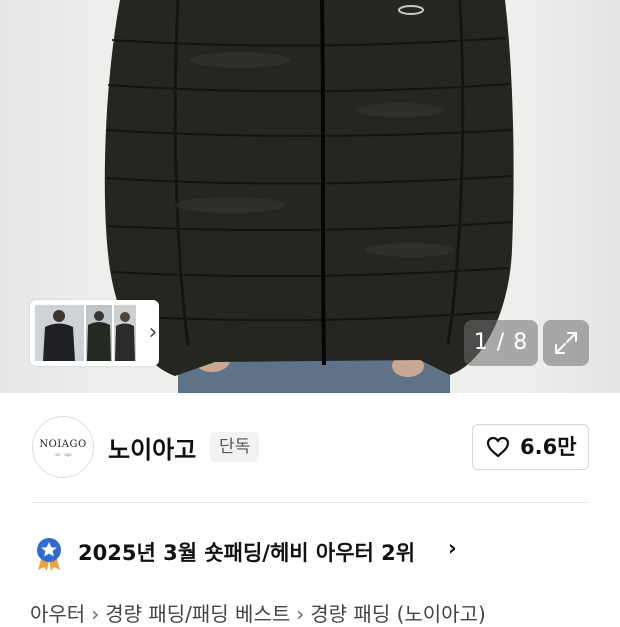 The width and height of the screenshot is (620, 627). What do you see at coordinates (57, 614) in the screenshot?
I see `breadcrumb-item-outer: 아우터` at bounding box center [57, 614].